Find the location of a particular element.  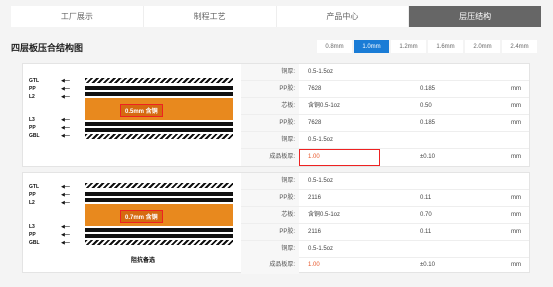

row-key: 芯板: is located at coordinates (270, 106).